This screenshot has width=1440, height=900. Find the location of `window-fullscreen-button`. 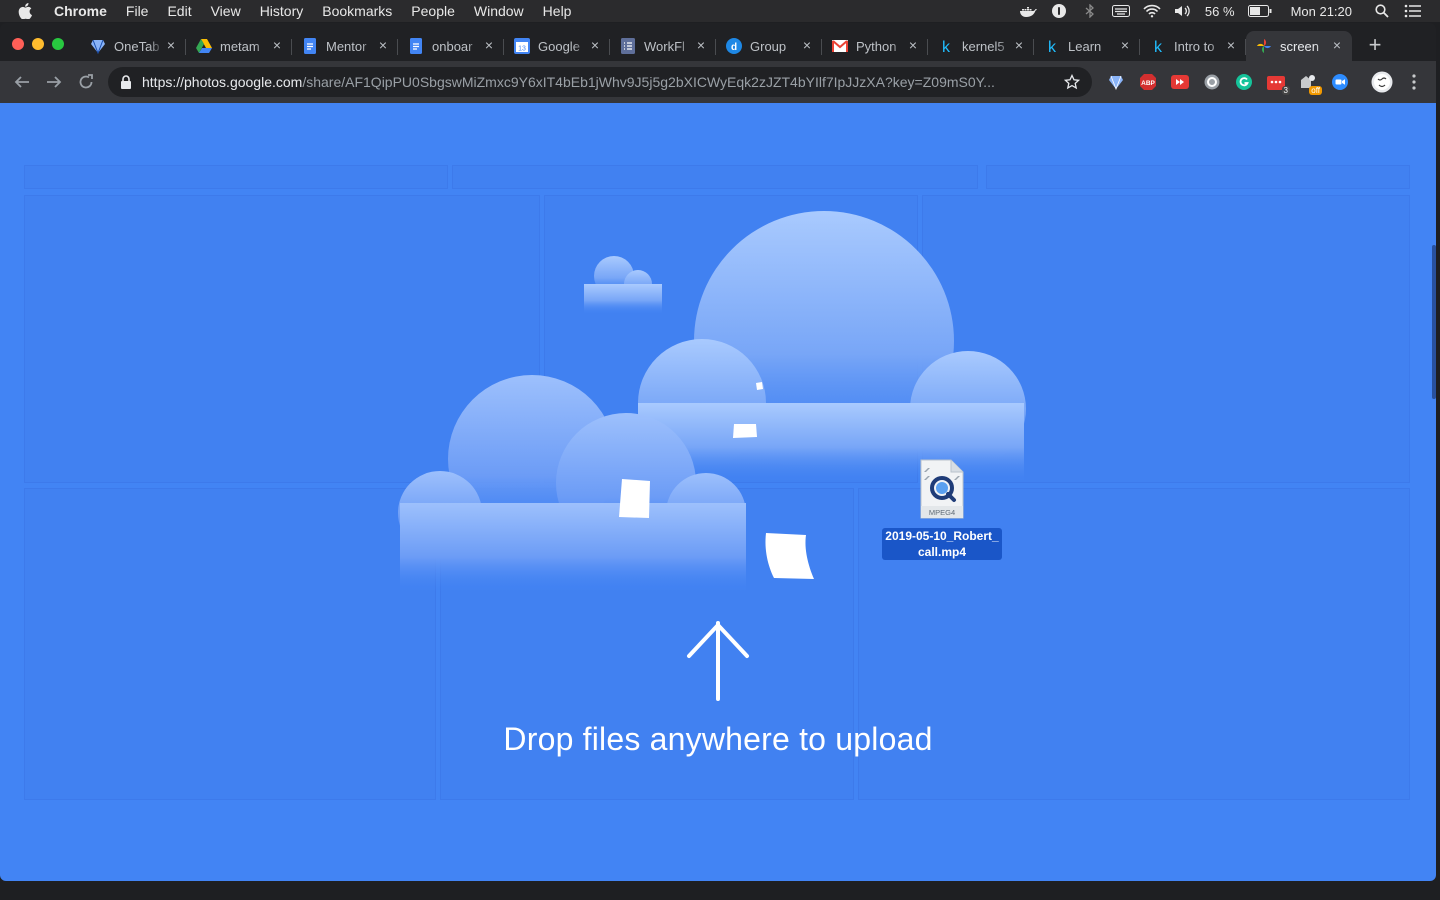

window-fullscreen-button is located at coordinates (58, 44).